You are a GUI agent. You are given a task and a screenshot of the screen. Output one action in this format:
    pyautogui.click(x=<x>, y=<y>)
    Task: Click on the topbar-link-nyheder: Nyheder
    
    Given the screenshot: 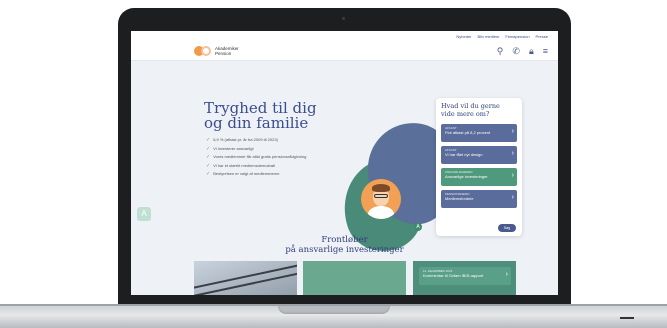 What is the action you would take?
    pyautogui.click(x=463, y=36)
    